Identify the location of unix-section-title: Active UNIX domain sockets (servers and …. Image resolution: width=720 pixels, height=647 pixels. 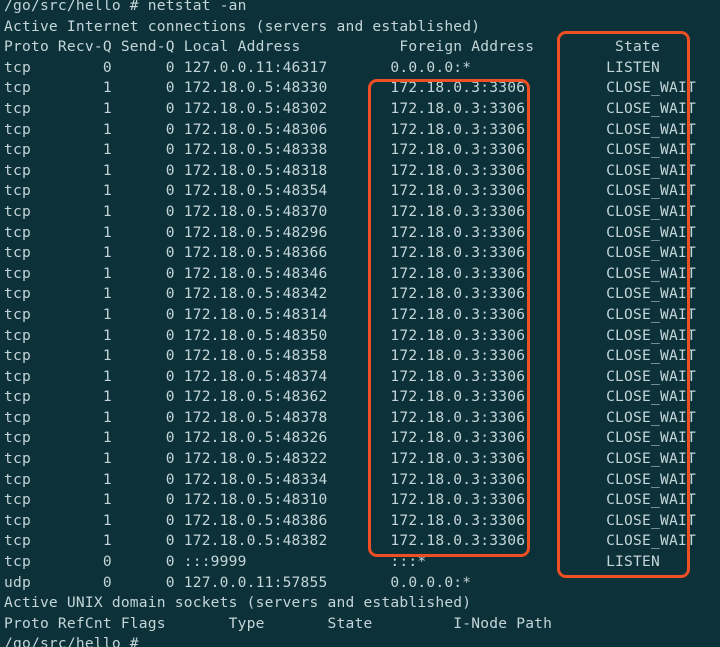
(238, 603).